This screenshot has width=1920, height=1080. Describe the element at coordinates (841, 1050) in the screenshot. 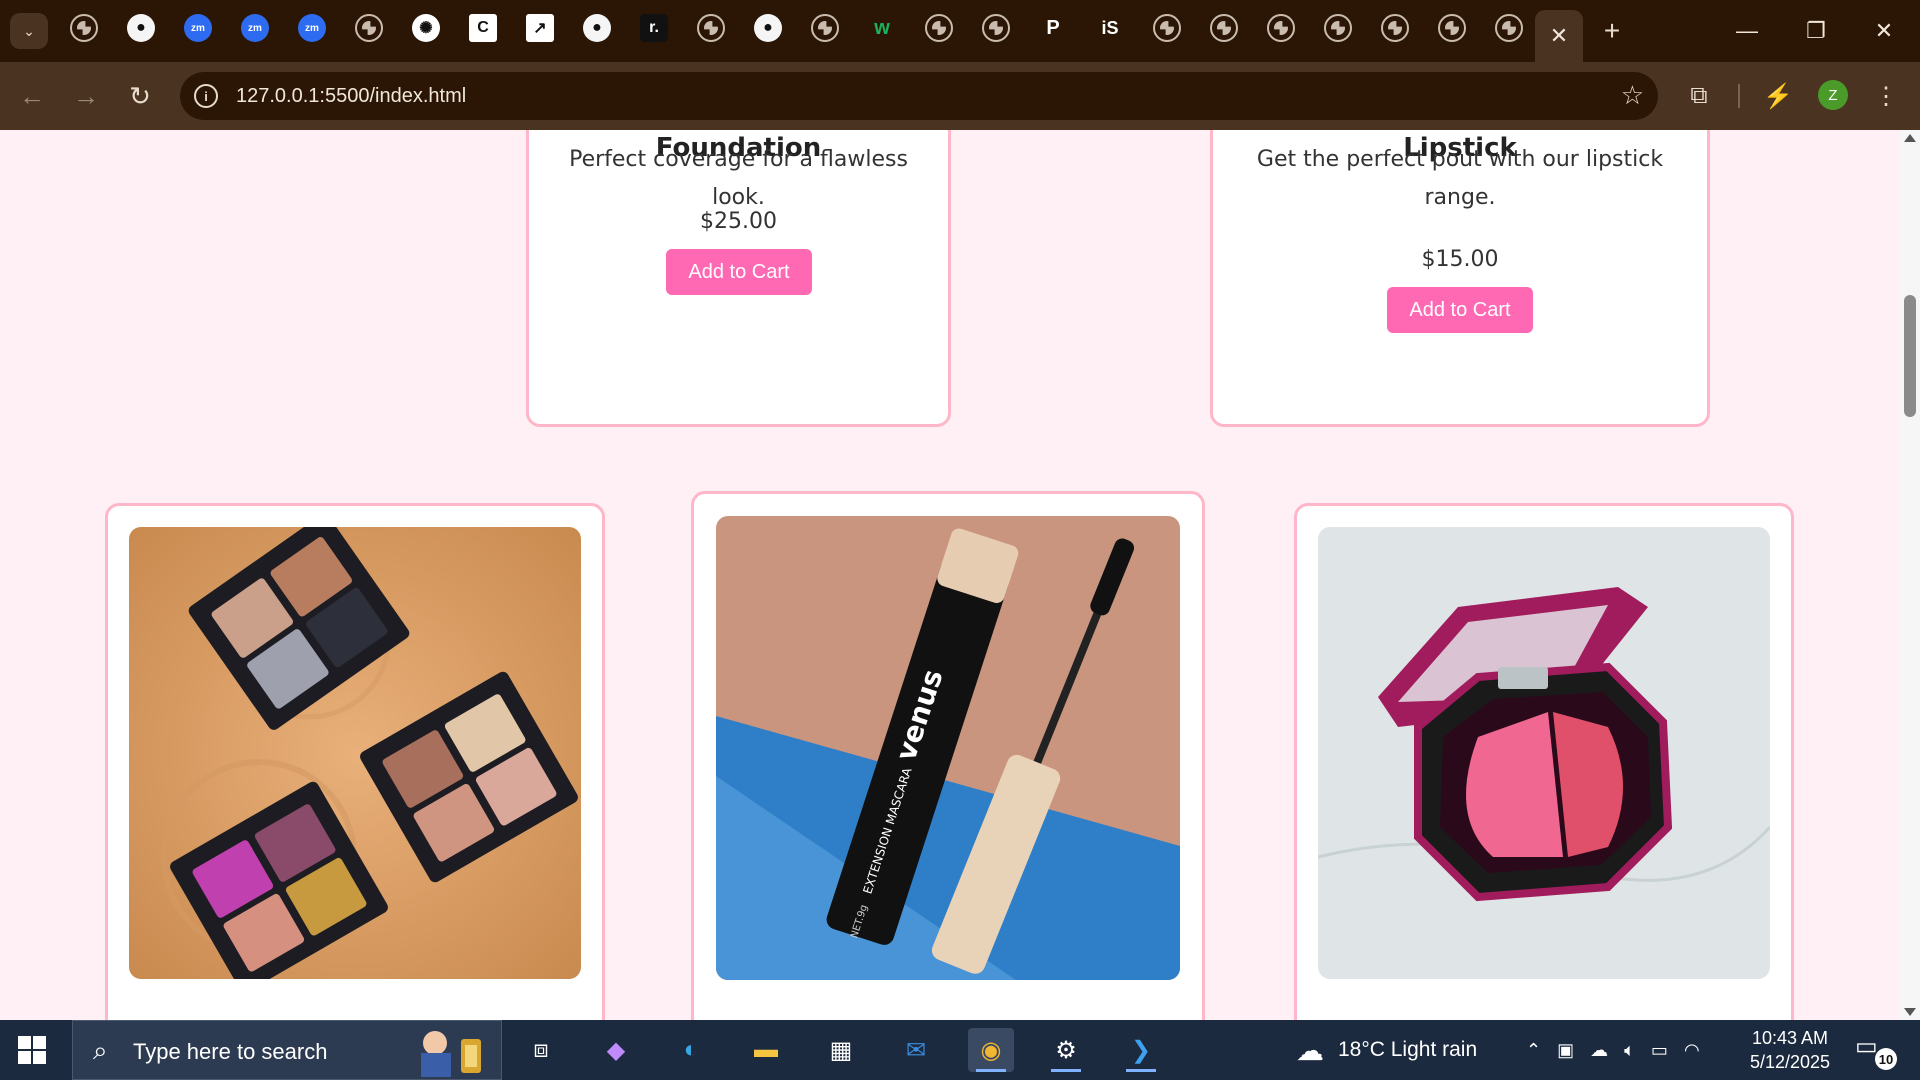

I see `microsoft-store-icon: ▦` at that location.